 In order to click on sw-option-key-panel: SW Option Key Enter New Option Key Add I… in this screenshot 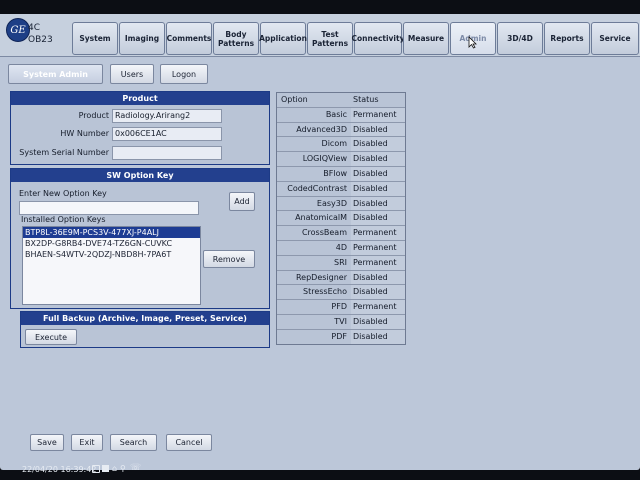, I will do `click(140, 238)`.